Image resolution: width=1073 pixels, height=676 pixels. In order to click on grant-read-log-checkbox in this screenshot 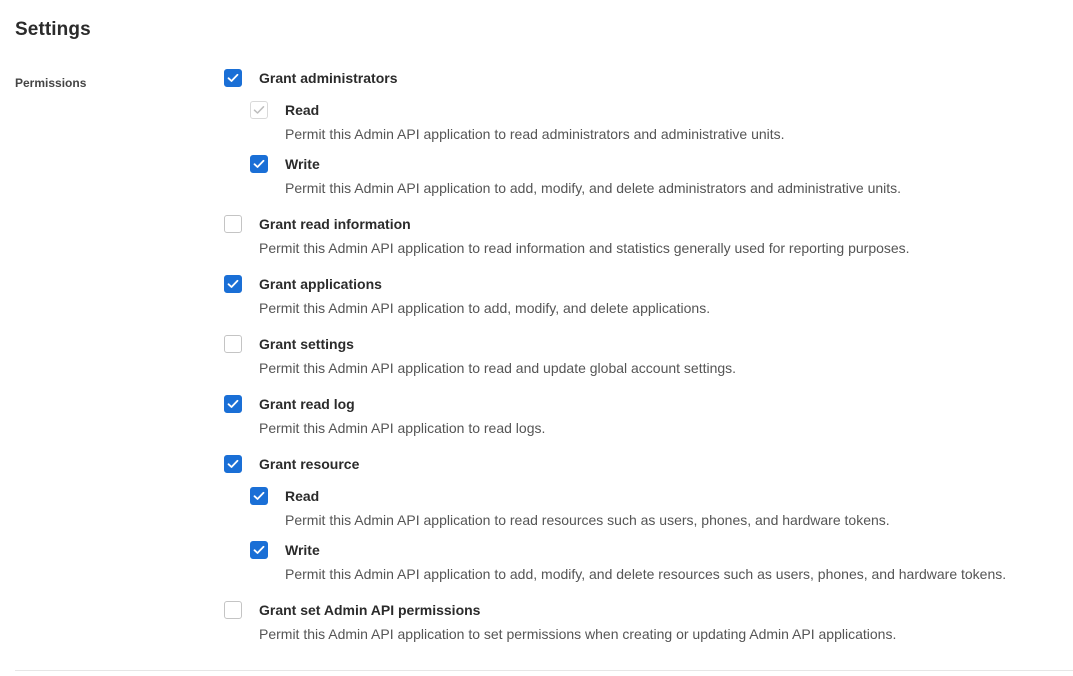, I will do `click(233, 404)`.